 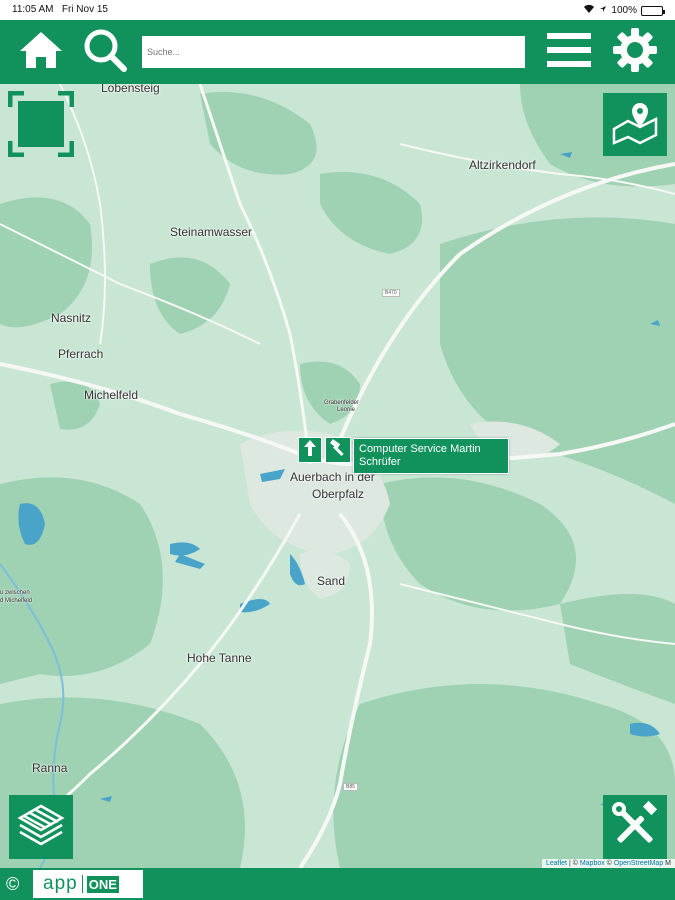 What do you see at coordinates (350, 787) in the screenshot?
I see `road-shield: B85` at bounding box center [350, 787].